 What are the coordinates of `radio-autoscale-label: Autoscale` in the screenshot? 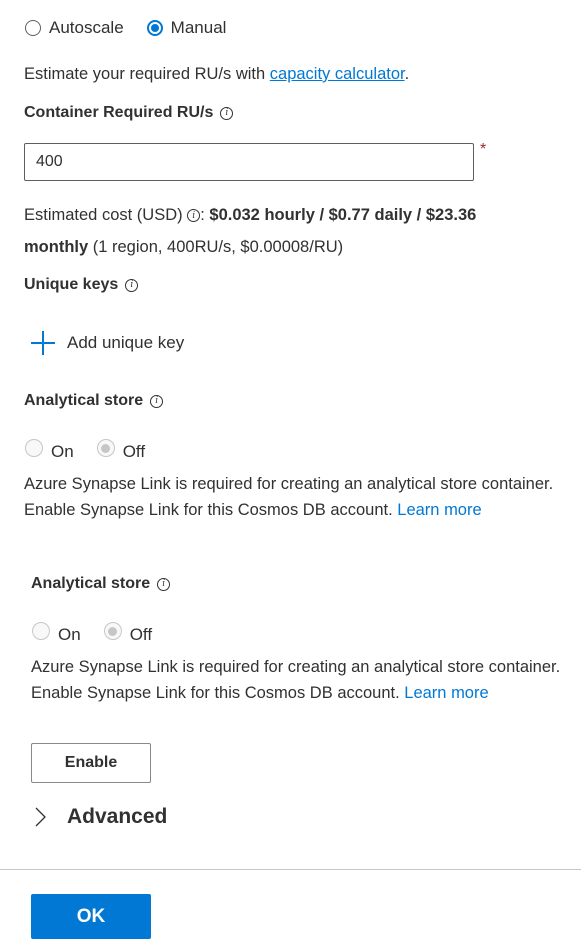 It's located at (86, 27).